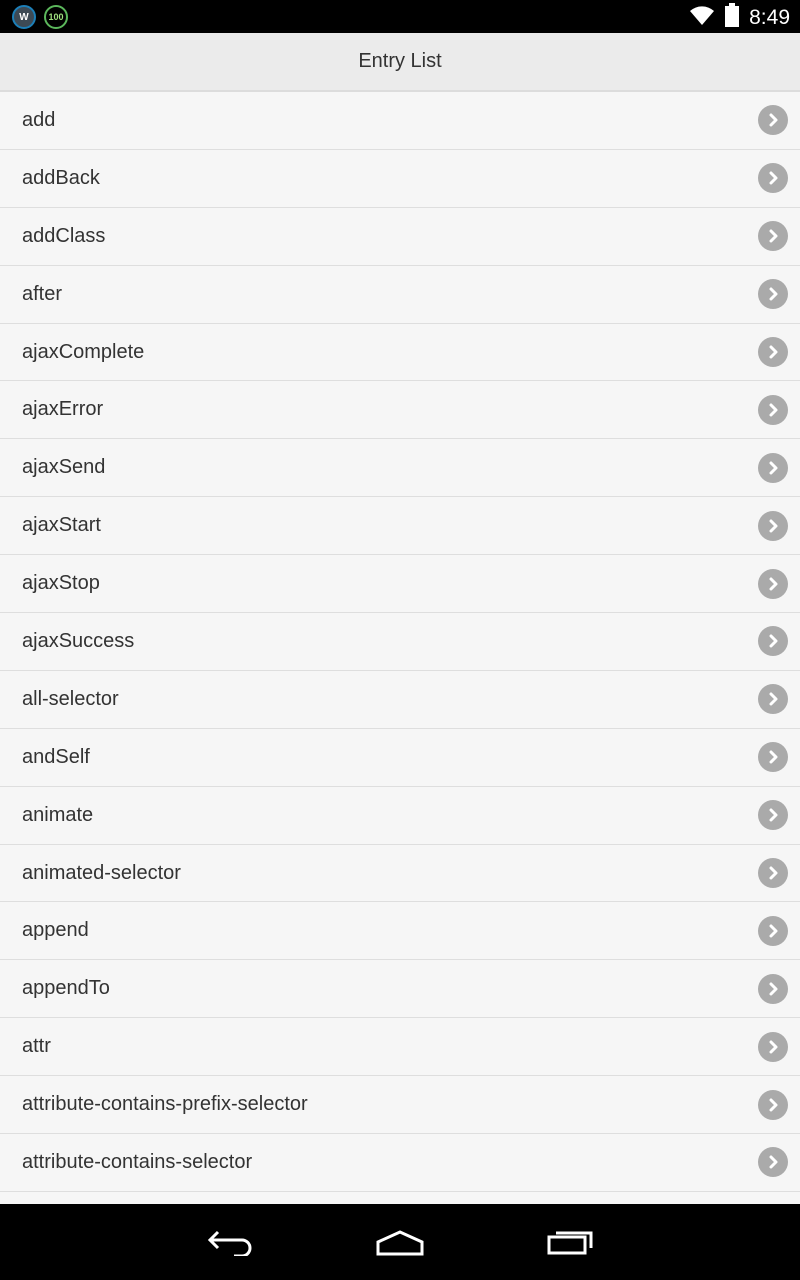 The width and height of the screenshot is (800, 1280). Describe the element at coordinates (66, 988) in the screenshot. I see `list-item-label: appendTo` at that location.